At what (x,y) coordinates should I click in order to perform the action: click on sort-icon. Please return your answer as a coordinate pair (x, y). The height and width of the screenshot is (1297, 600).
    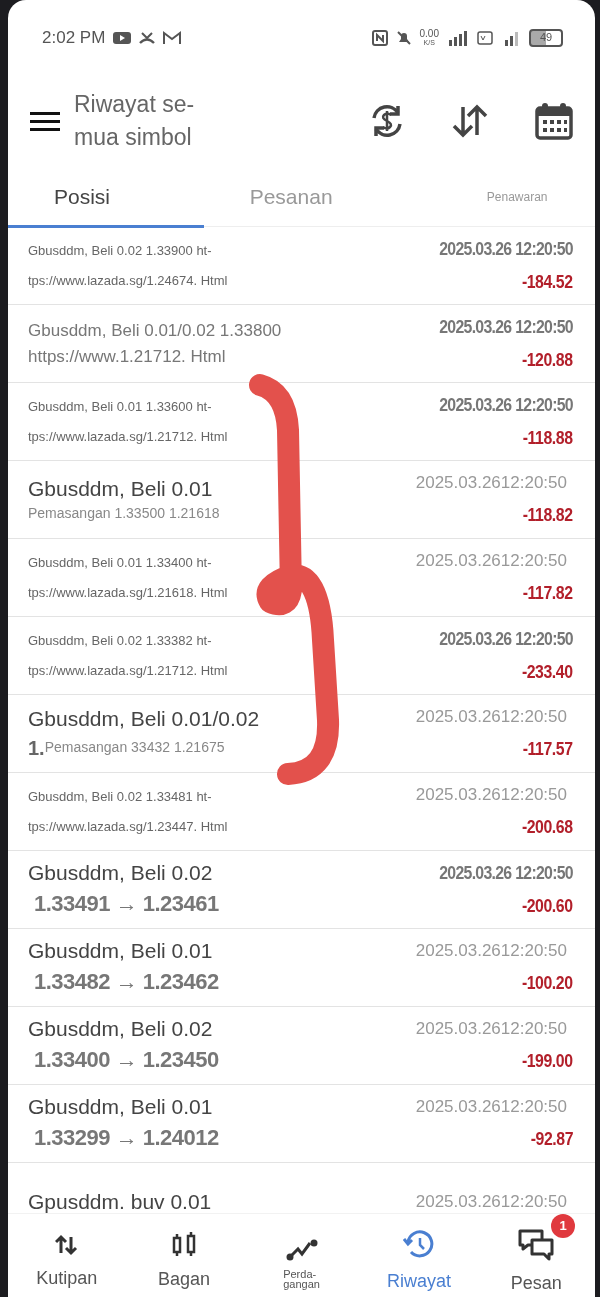
    Looking at the image, I should click on (470, 121).